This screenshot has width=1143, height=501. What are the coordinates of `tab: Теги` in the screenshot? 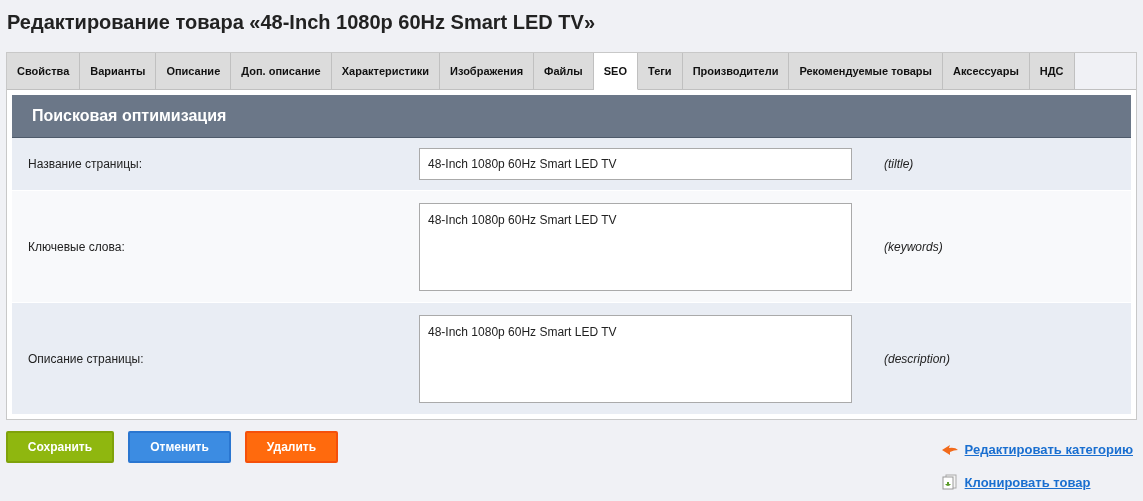 It's located at (660, 71).